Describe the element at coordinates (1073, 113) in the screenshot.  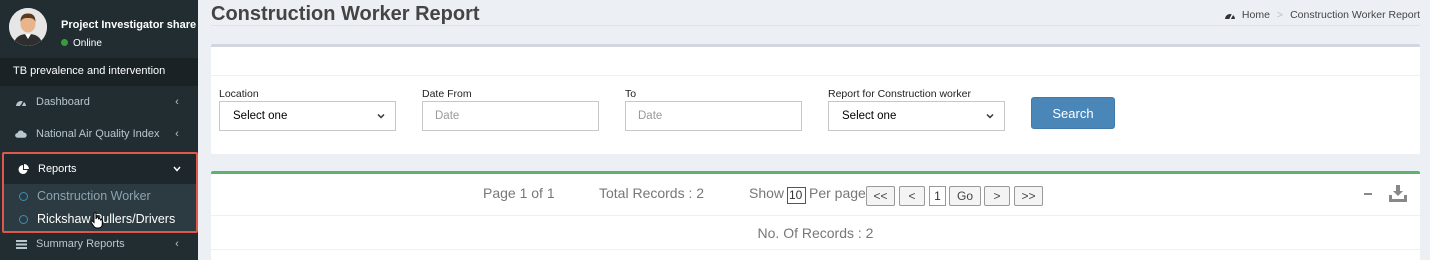
I see `search-button: Search` at that location.